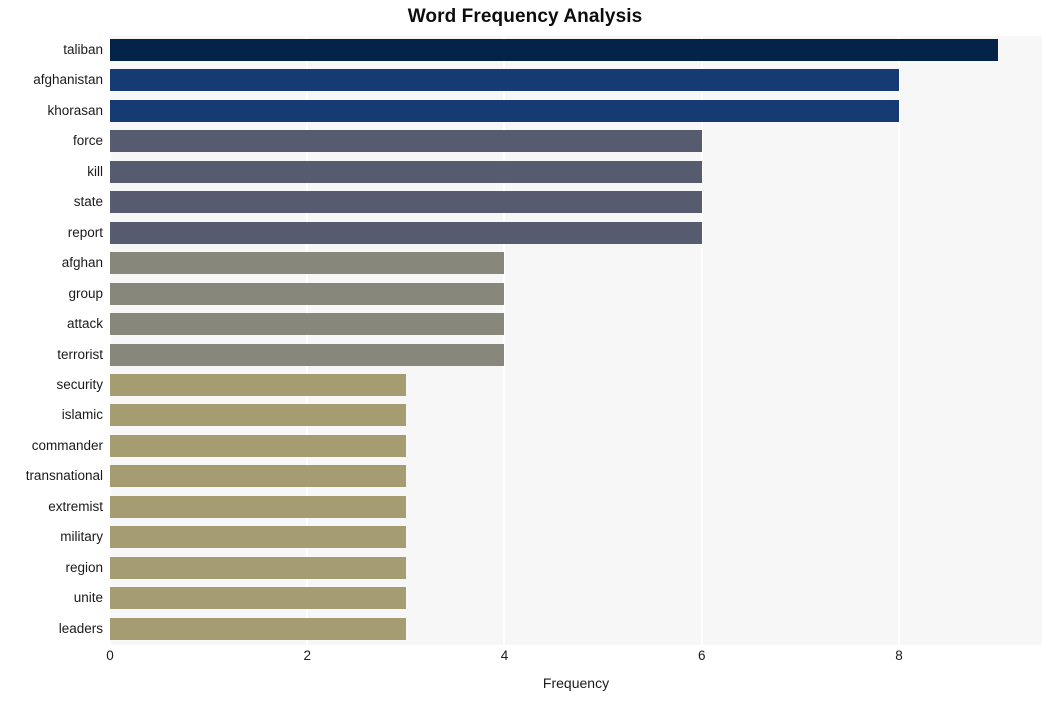  Describe the element at coordinates (95, 171) in the screenshot. I see `y-axis-label-kill: kill` at that location.